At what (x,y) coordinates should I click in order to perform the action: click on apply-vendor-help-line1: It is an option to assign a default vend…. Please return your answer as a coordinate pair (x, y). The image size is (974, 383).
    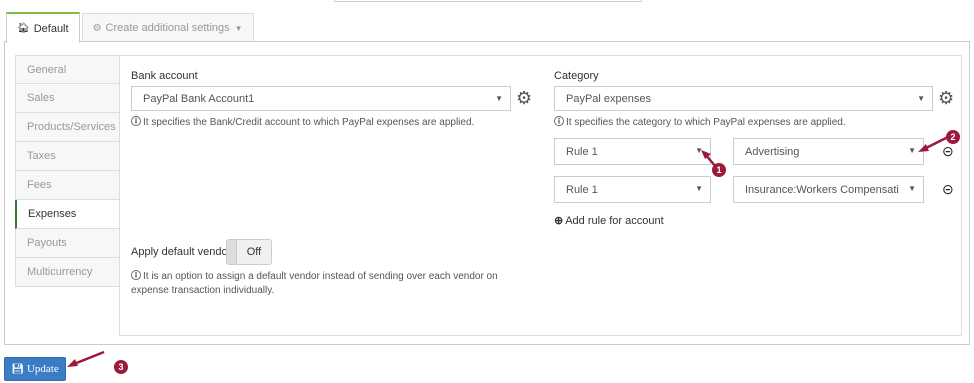
    Looking at the image, I should click on (320, 276).